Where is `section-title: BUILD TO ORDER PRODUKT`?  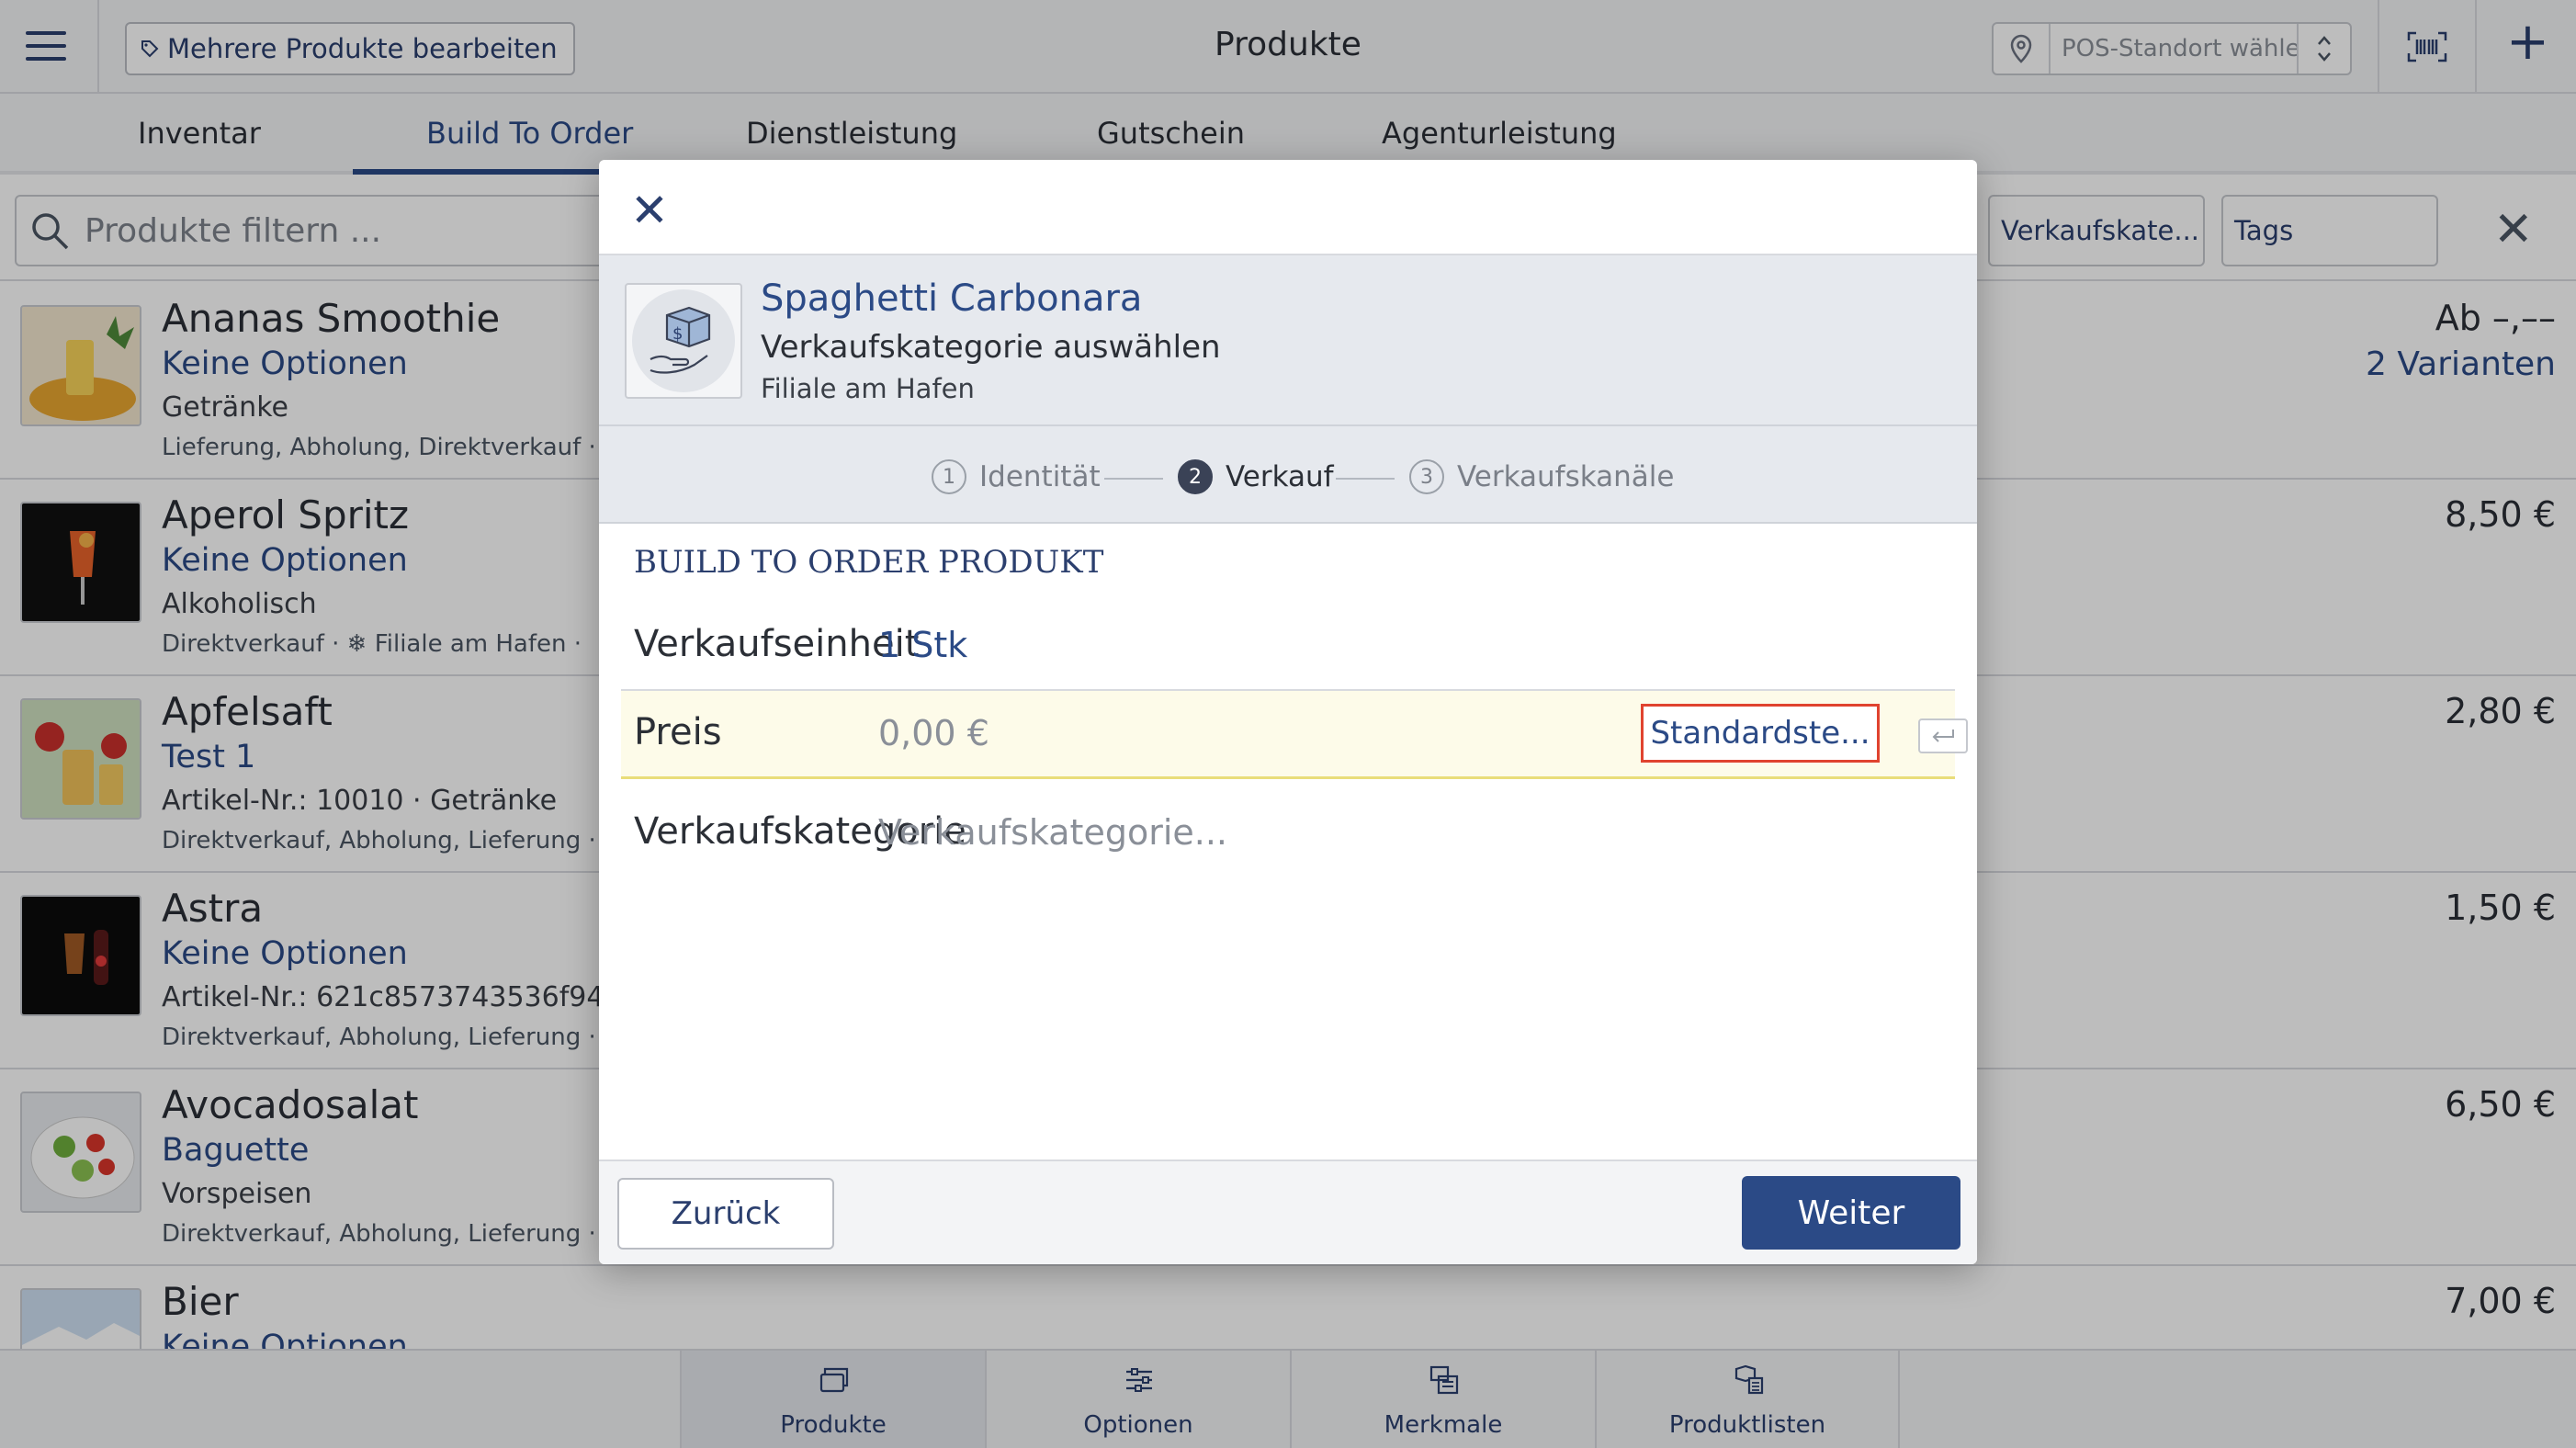 section-title: BUILD TO ORDER PRODUKT is located at coordinates (869, 562).